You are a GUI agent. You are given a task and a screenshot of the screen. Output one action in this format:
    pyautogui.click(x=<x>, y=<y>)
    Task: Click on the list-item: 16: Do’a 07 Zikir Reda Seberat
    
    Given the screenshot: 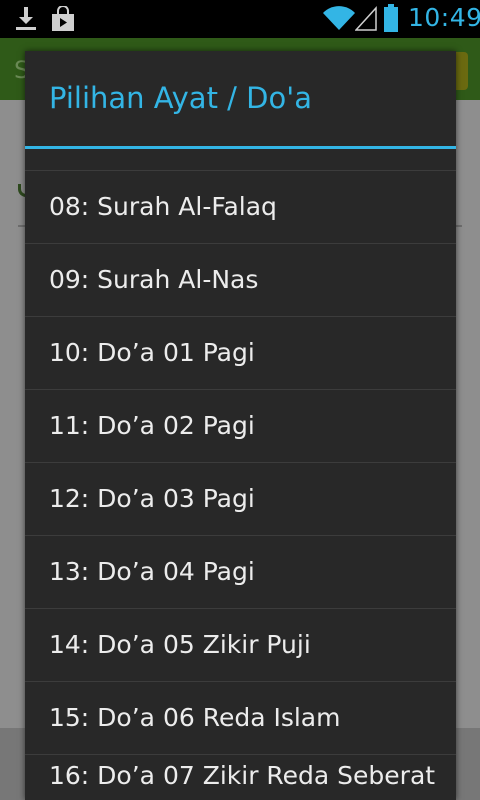 What is the action you would take?
    pyautogui.click(x=240, y=777)
    